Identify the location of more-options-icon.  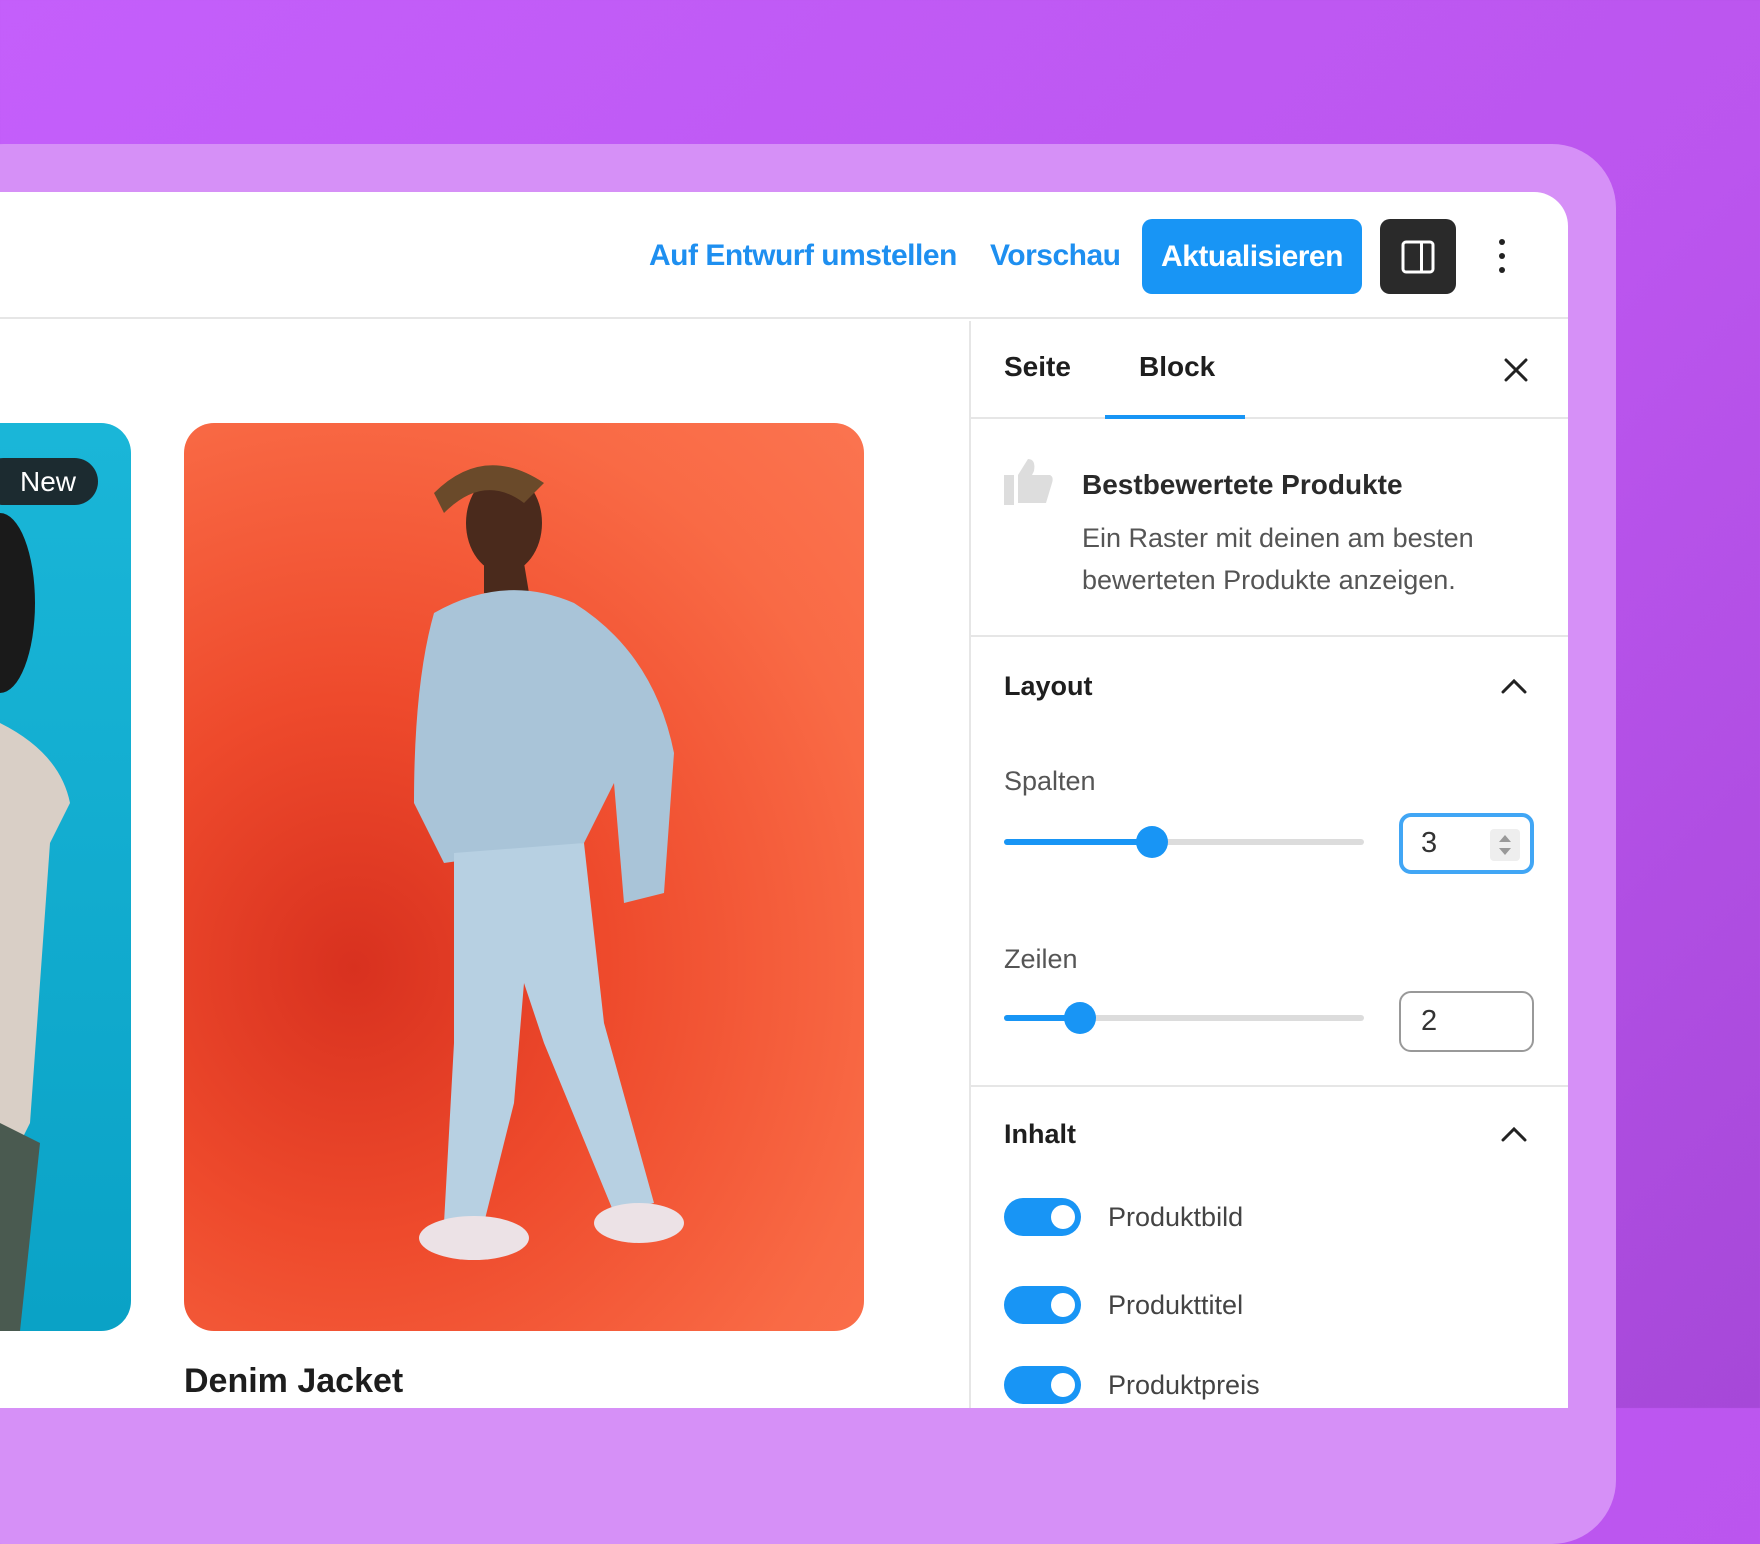
(1502, 256).